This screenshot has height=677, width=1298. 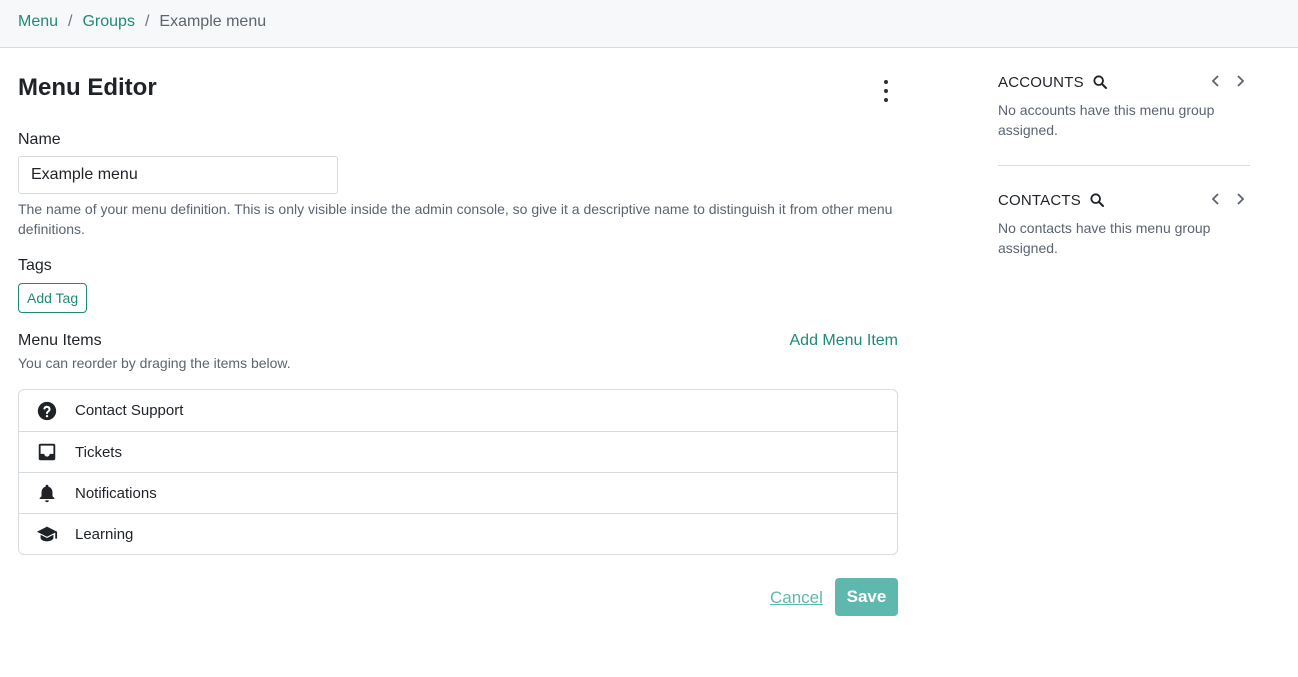 What do you see at coordinates (1228, 199) in the screenshot?
I see `contacts-pagination` at bounding box center [1228, 199].